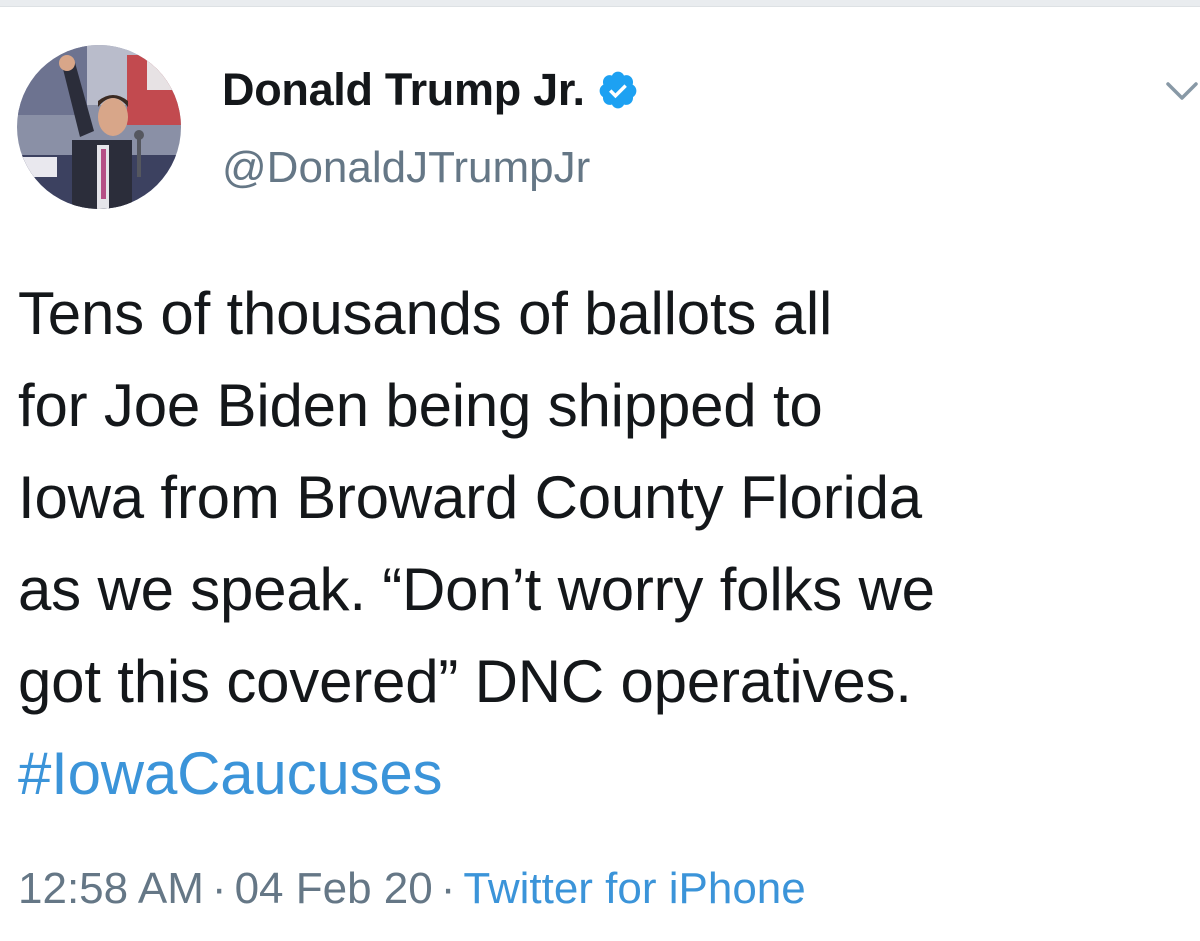  What do you see at coordinates (111, 888) in the screenshot?
I see `tweet-time: 12:58 AM` at bounding box center [111, 888].